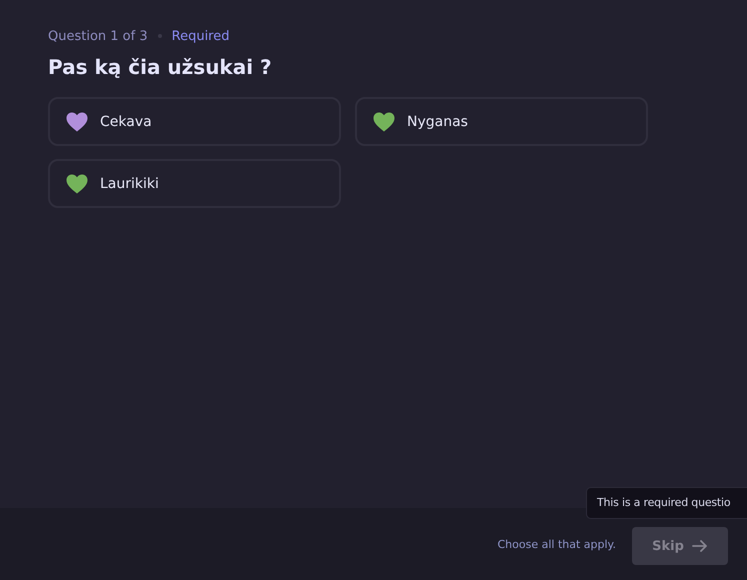 This screenshot has width=747, height=580. What do you see at coordinates (501, 121) in the screenshot?
I see `option-card: Nyganas` at bounding box center [501, 121].